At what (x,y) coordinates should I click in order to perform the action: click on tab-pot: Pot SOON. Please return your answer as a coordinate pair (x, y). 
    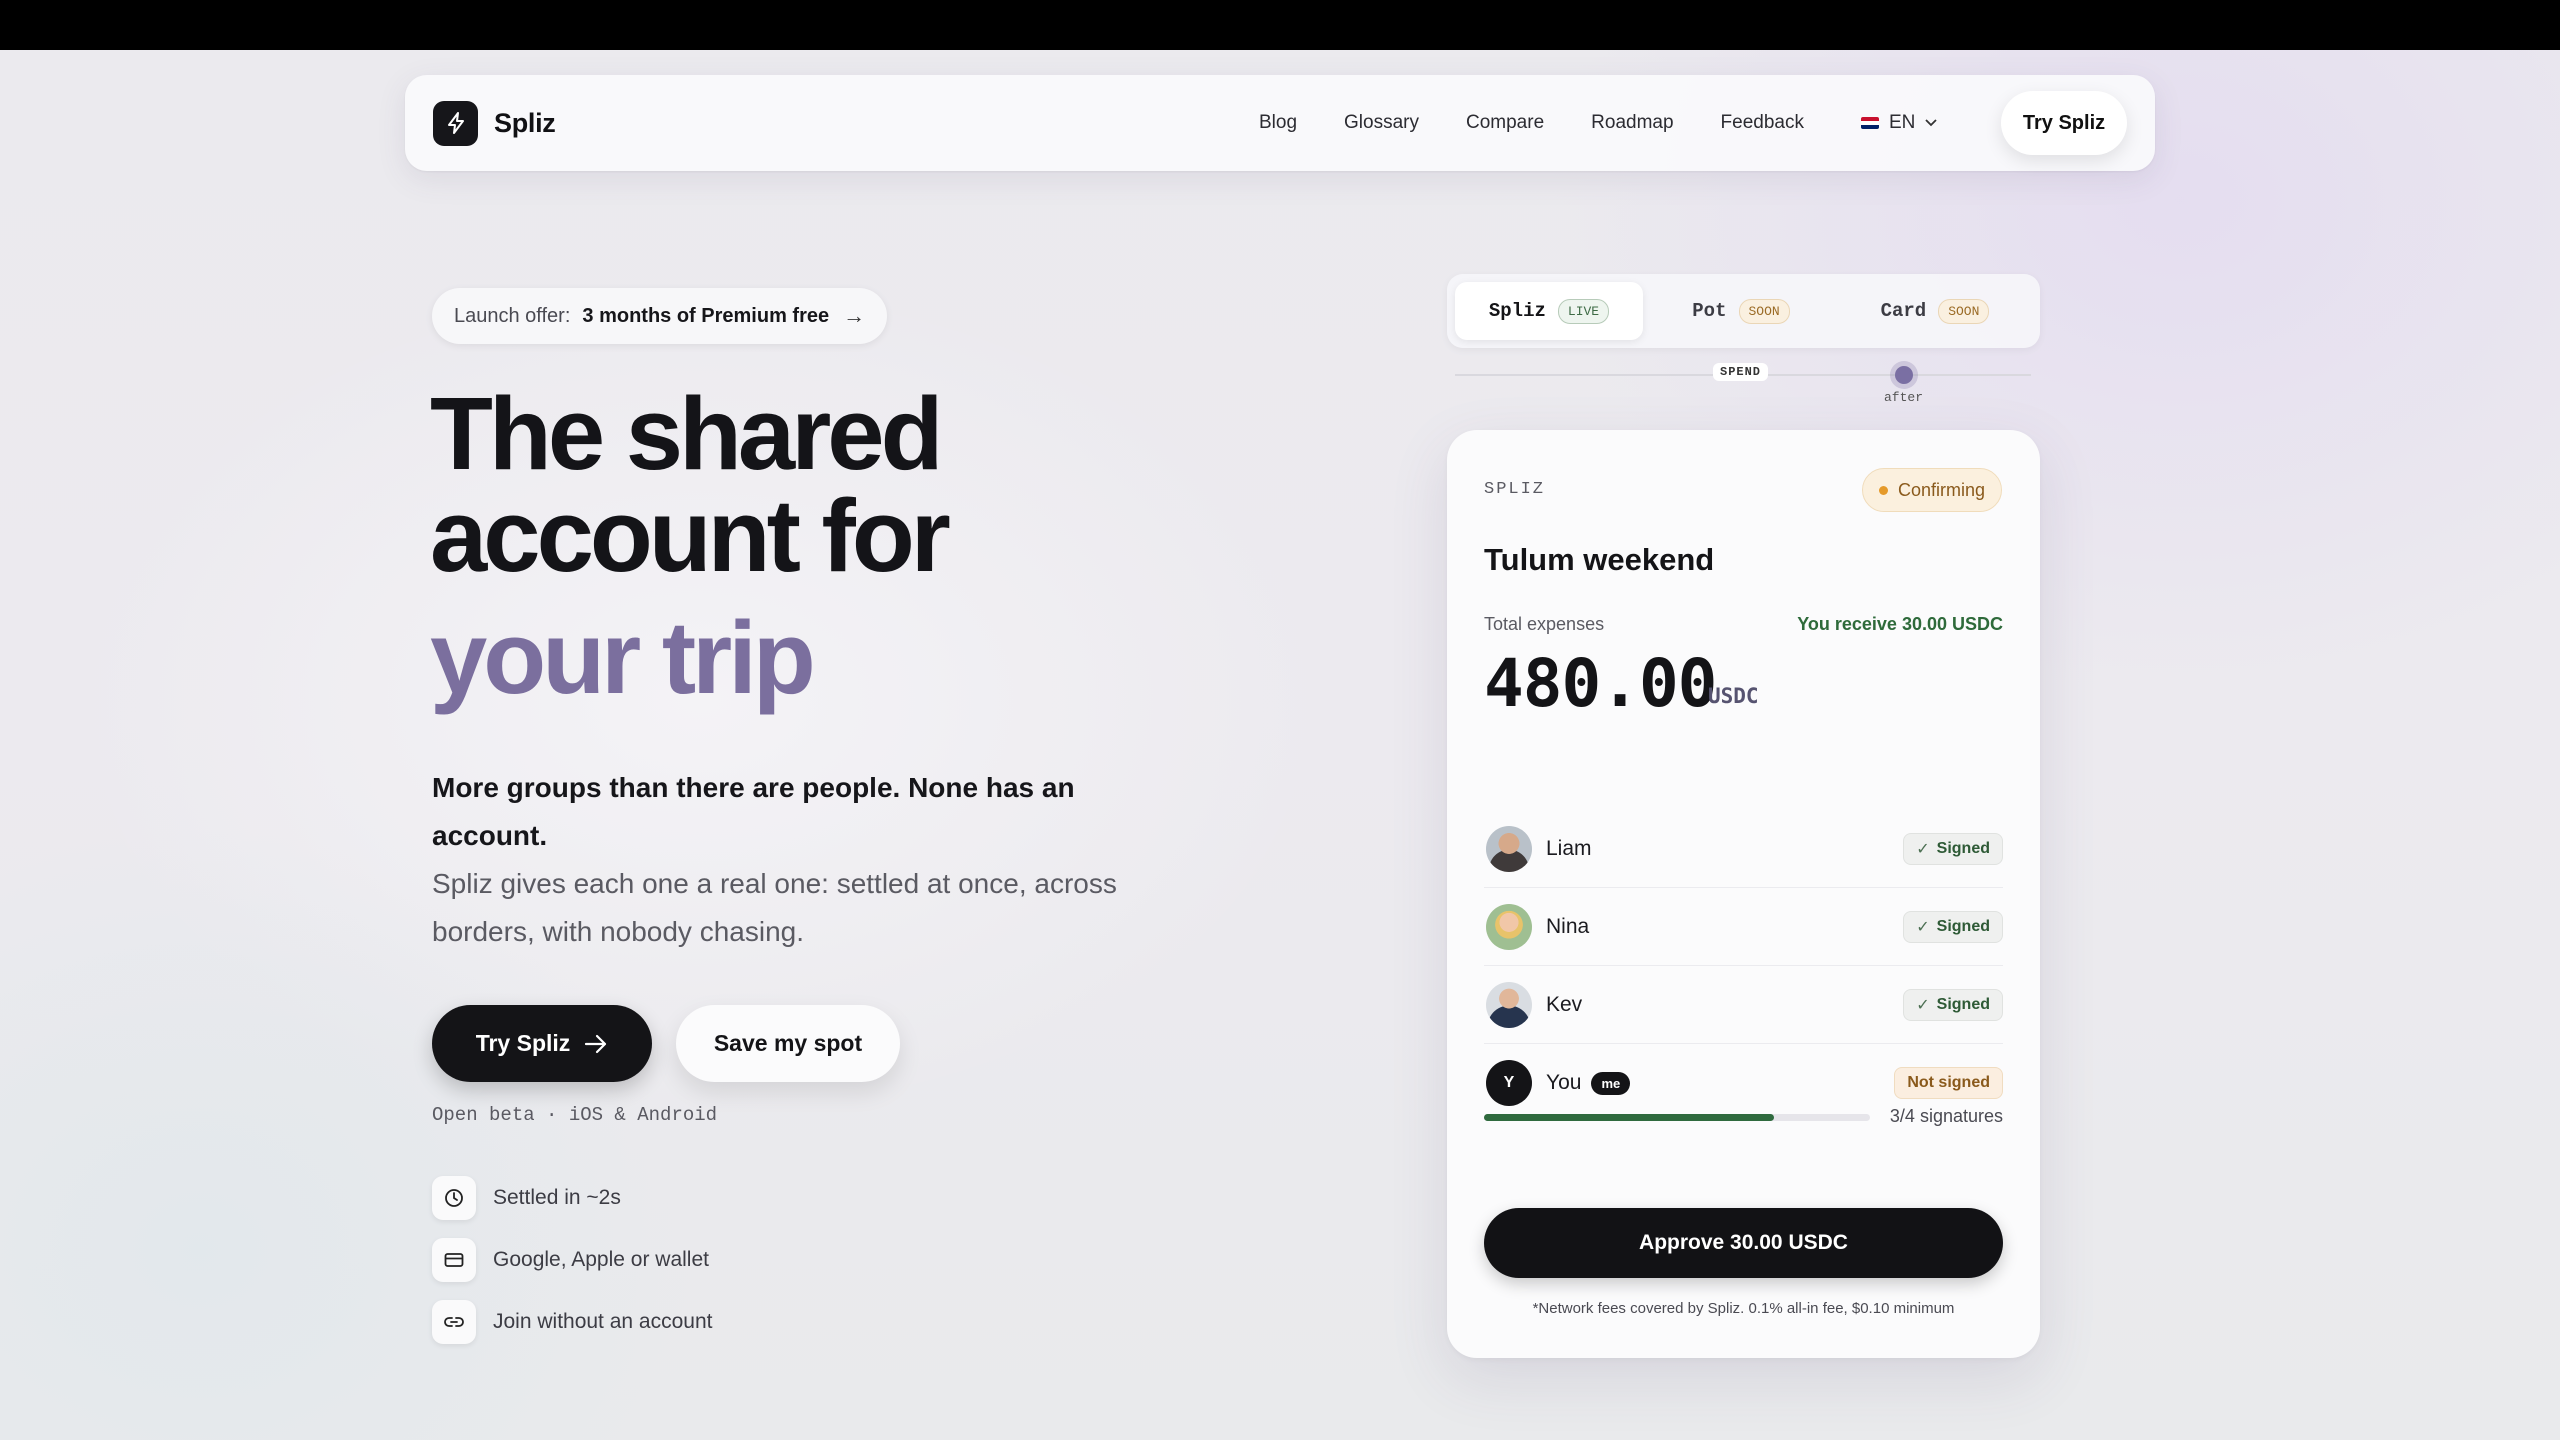
    Looking at the image, I should click on (1741, 311).